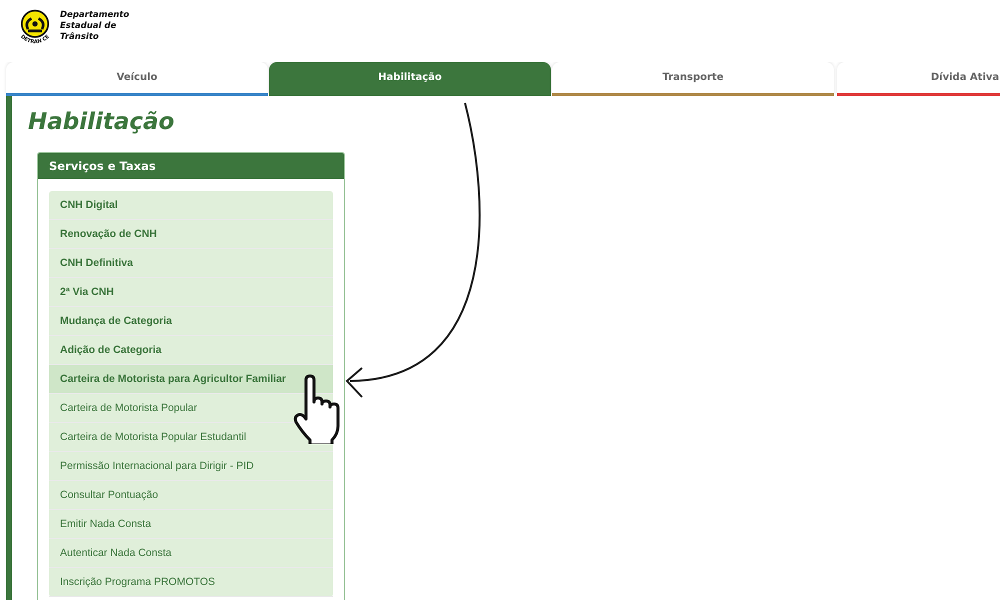  Describe the element at coordinates (191, 205) in the screenshot. I see `service-link: CNH Digital` at that location.